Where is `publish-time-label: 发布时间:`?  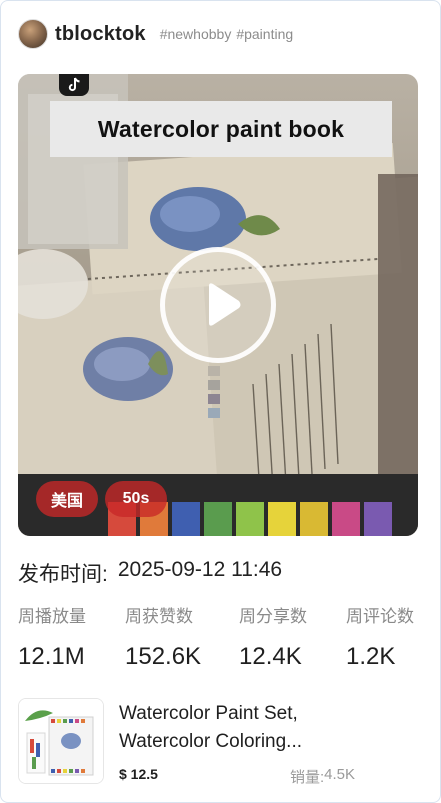 publish-time-label: 发布时间: is located at coordinates (63, 574).